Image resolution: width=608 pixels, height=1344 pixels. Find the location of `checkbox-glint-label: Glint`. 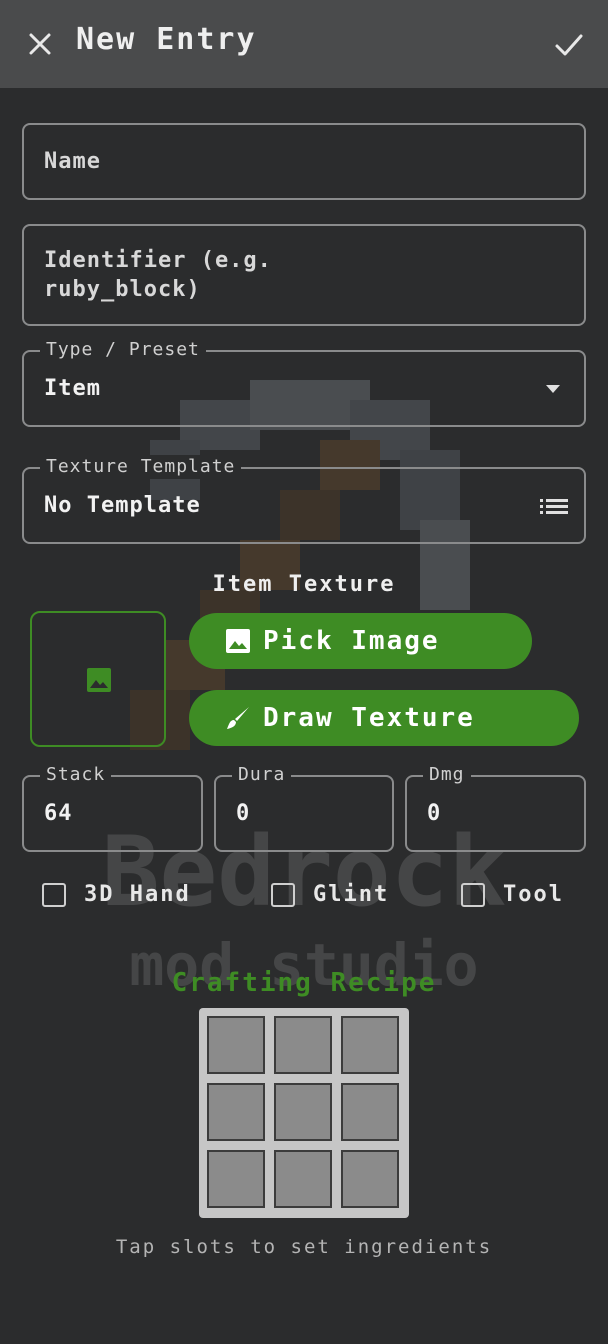

checkbox-glint-label: Glint is located at coordinates (351, 894).